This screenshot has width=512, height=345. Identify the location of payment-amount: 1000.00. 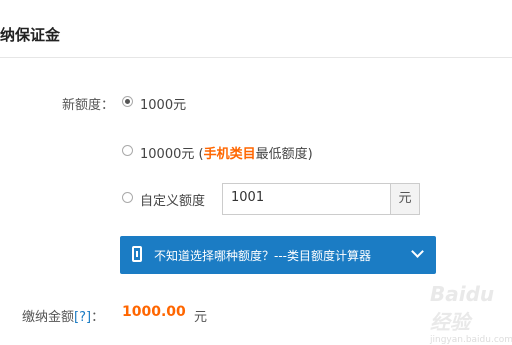
(154, 312).